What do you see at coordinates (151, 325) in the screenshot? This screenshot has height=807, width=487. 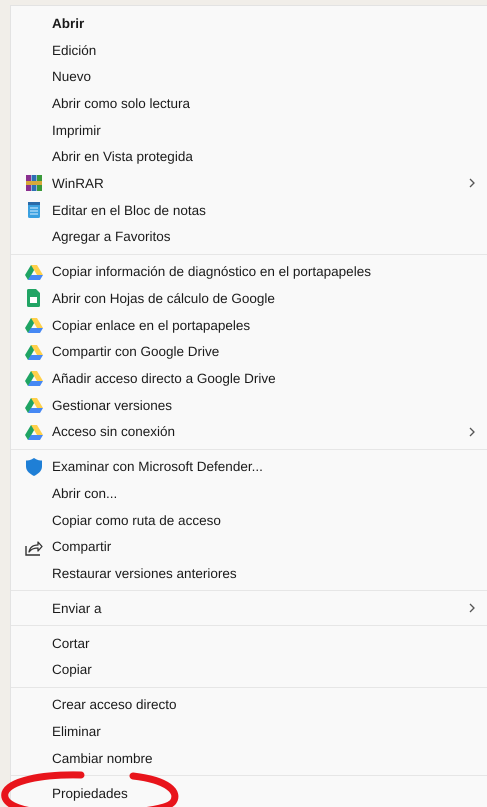 I see `menu-item: Copiar enlace en el portapapeles` at bounding box center [151, 325].